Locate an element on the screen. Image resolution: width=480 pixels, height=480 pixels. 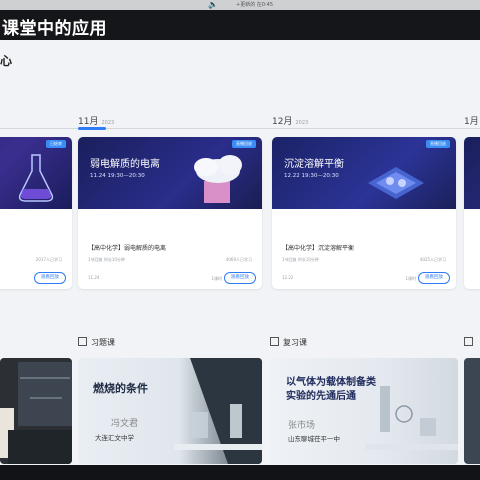
learner-count: 4025人已学习 is located at coordinates (432, 259).